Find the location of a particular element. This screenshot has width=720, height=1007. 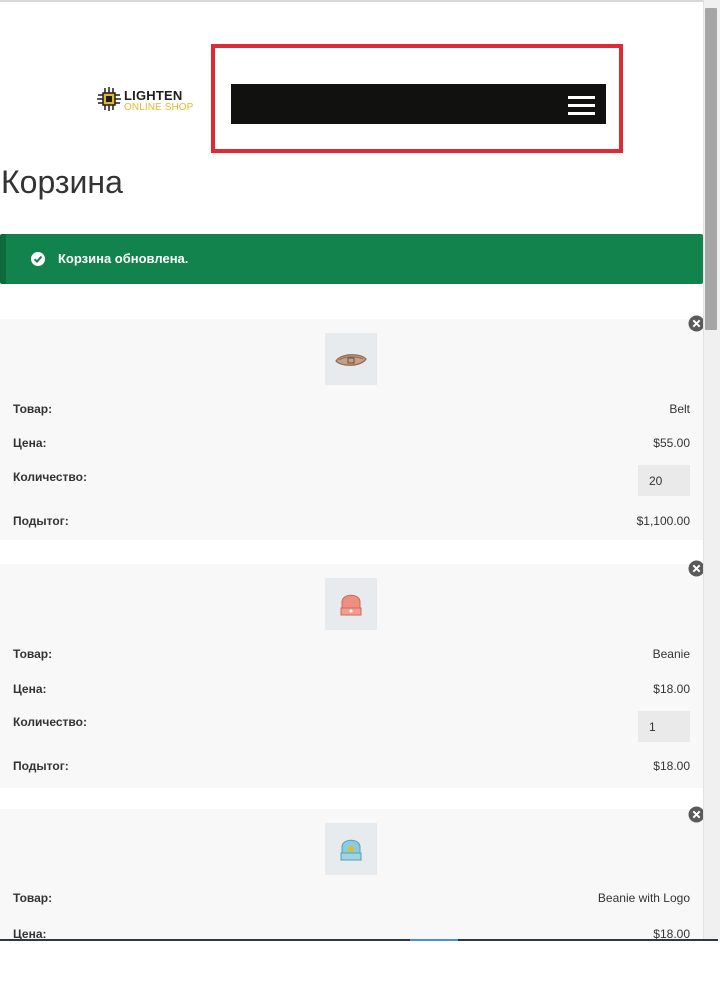

shop-logo: LIGHTEN ONLINE SHOP is located at coordinates (149, 100).